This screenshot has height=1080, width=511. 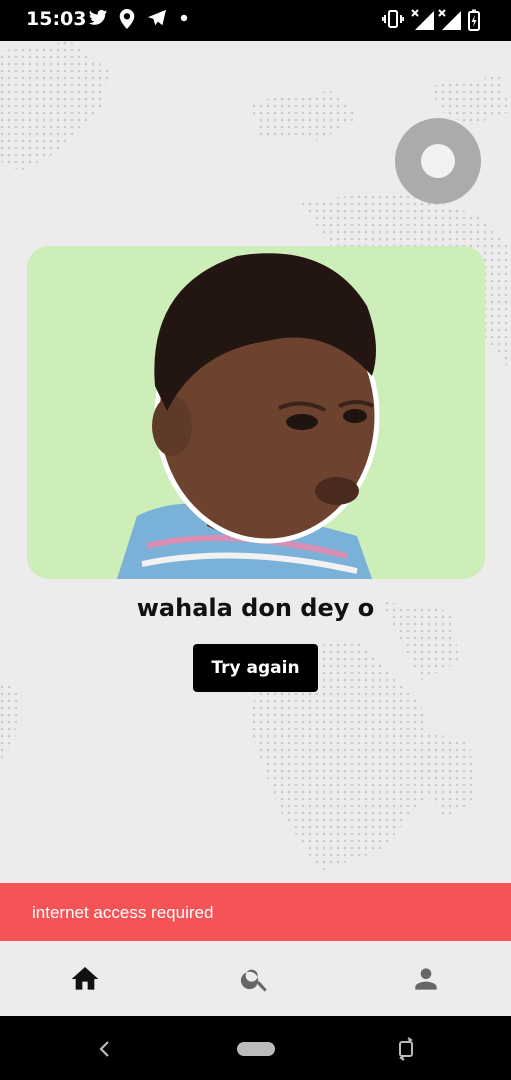 I want to click on status-time: 15:03, so click(x=56, y=19).